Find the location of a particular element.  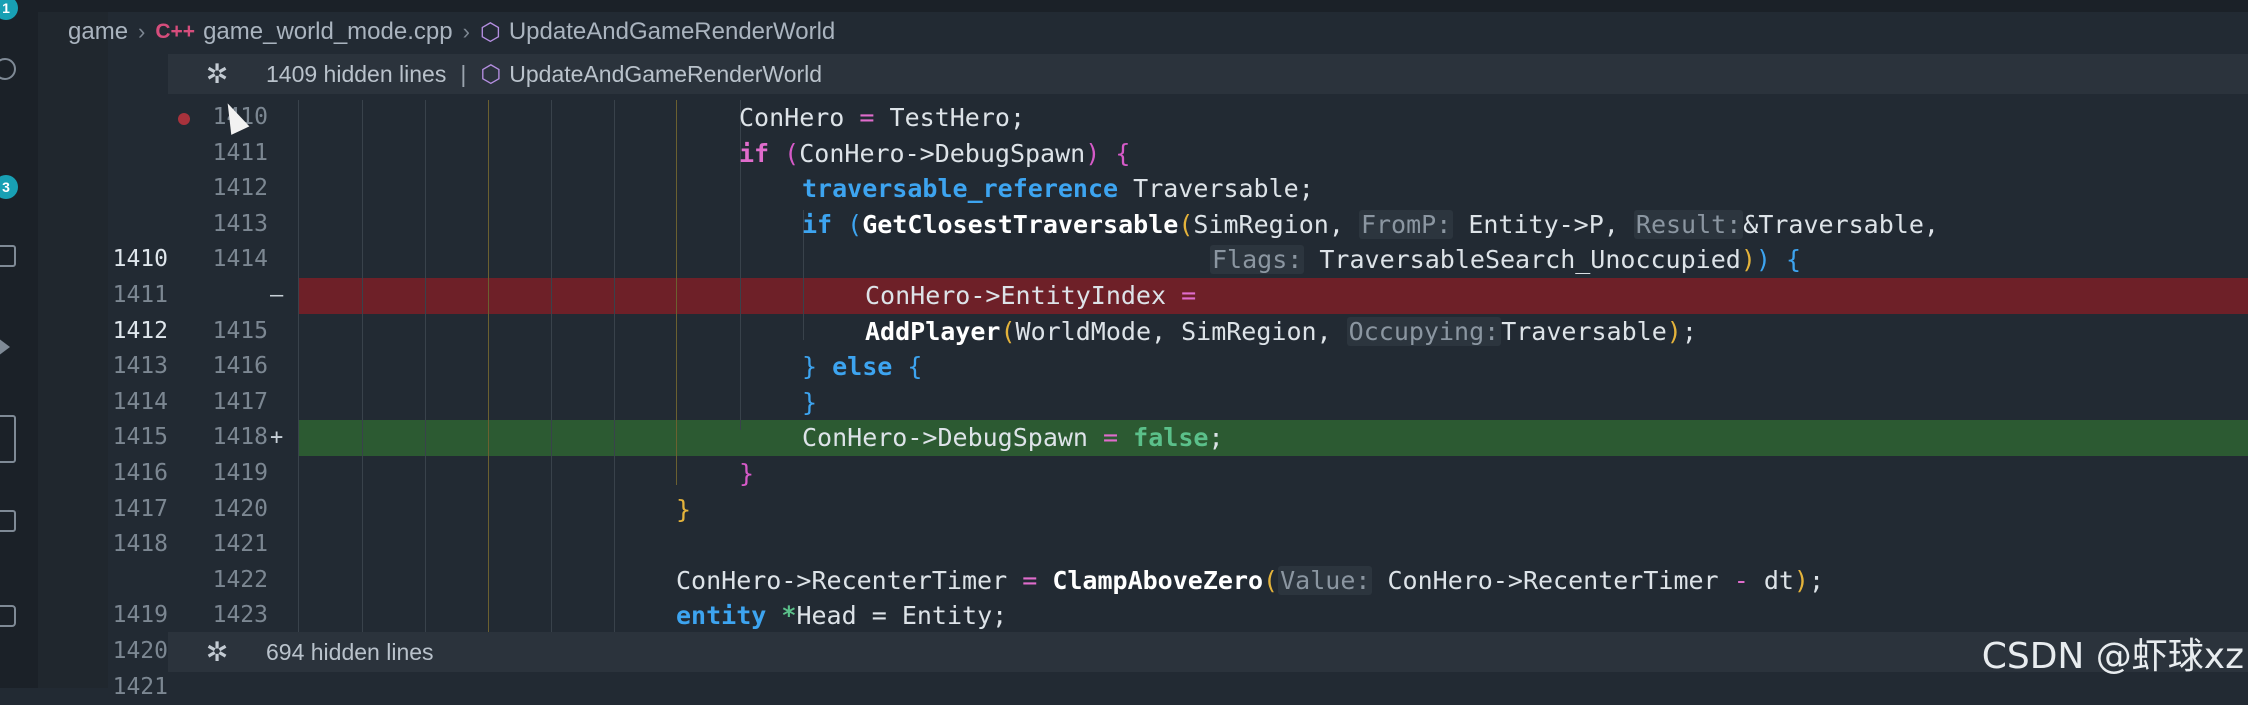

code-row: 1418 1421 is located at coordinates (1124, 545).